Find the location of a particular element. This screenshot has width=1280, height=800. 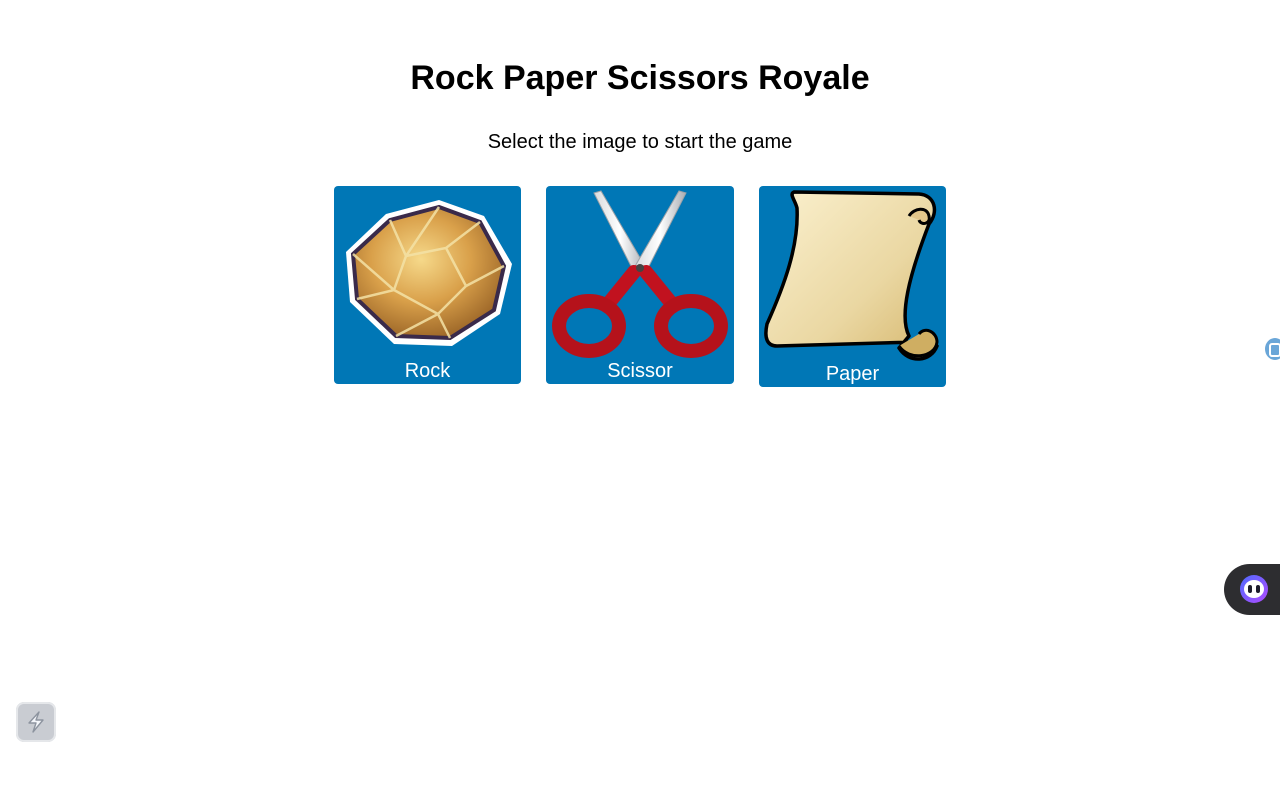

instructions-text: Select the image to start the game is located at coordinates (640, 142).